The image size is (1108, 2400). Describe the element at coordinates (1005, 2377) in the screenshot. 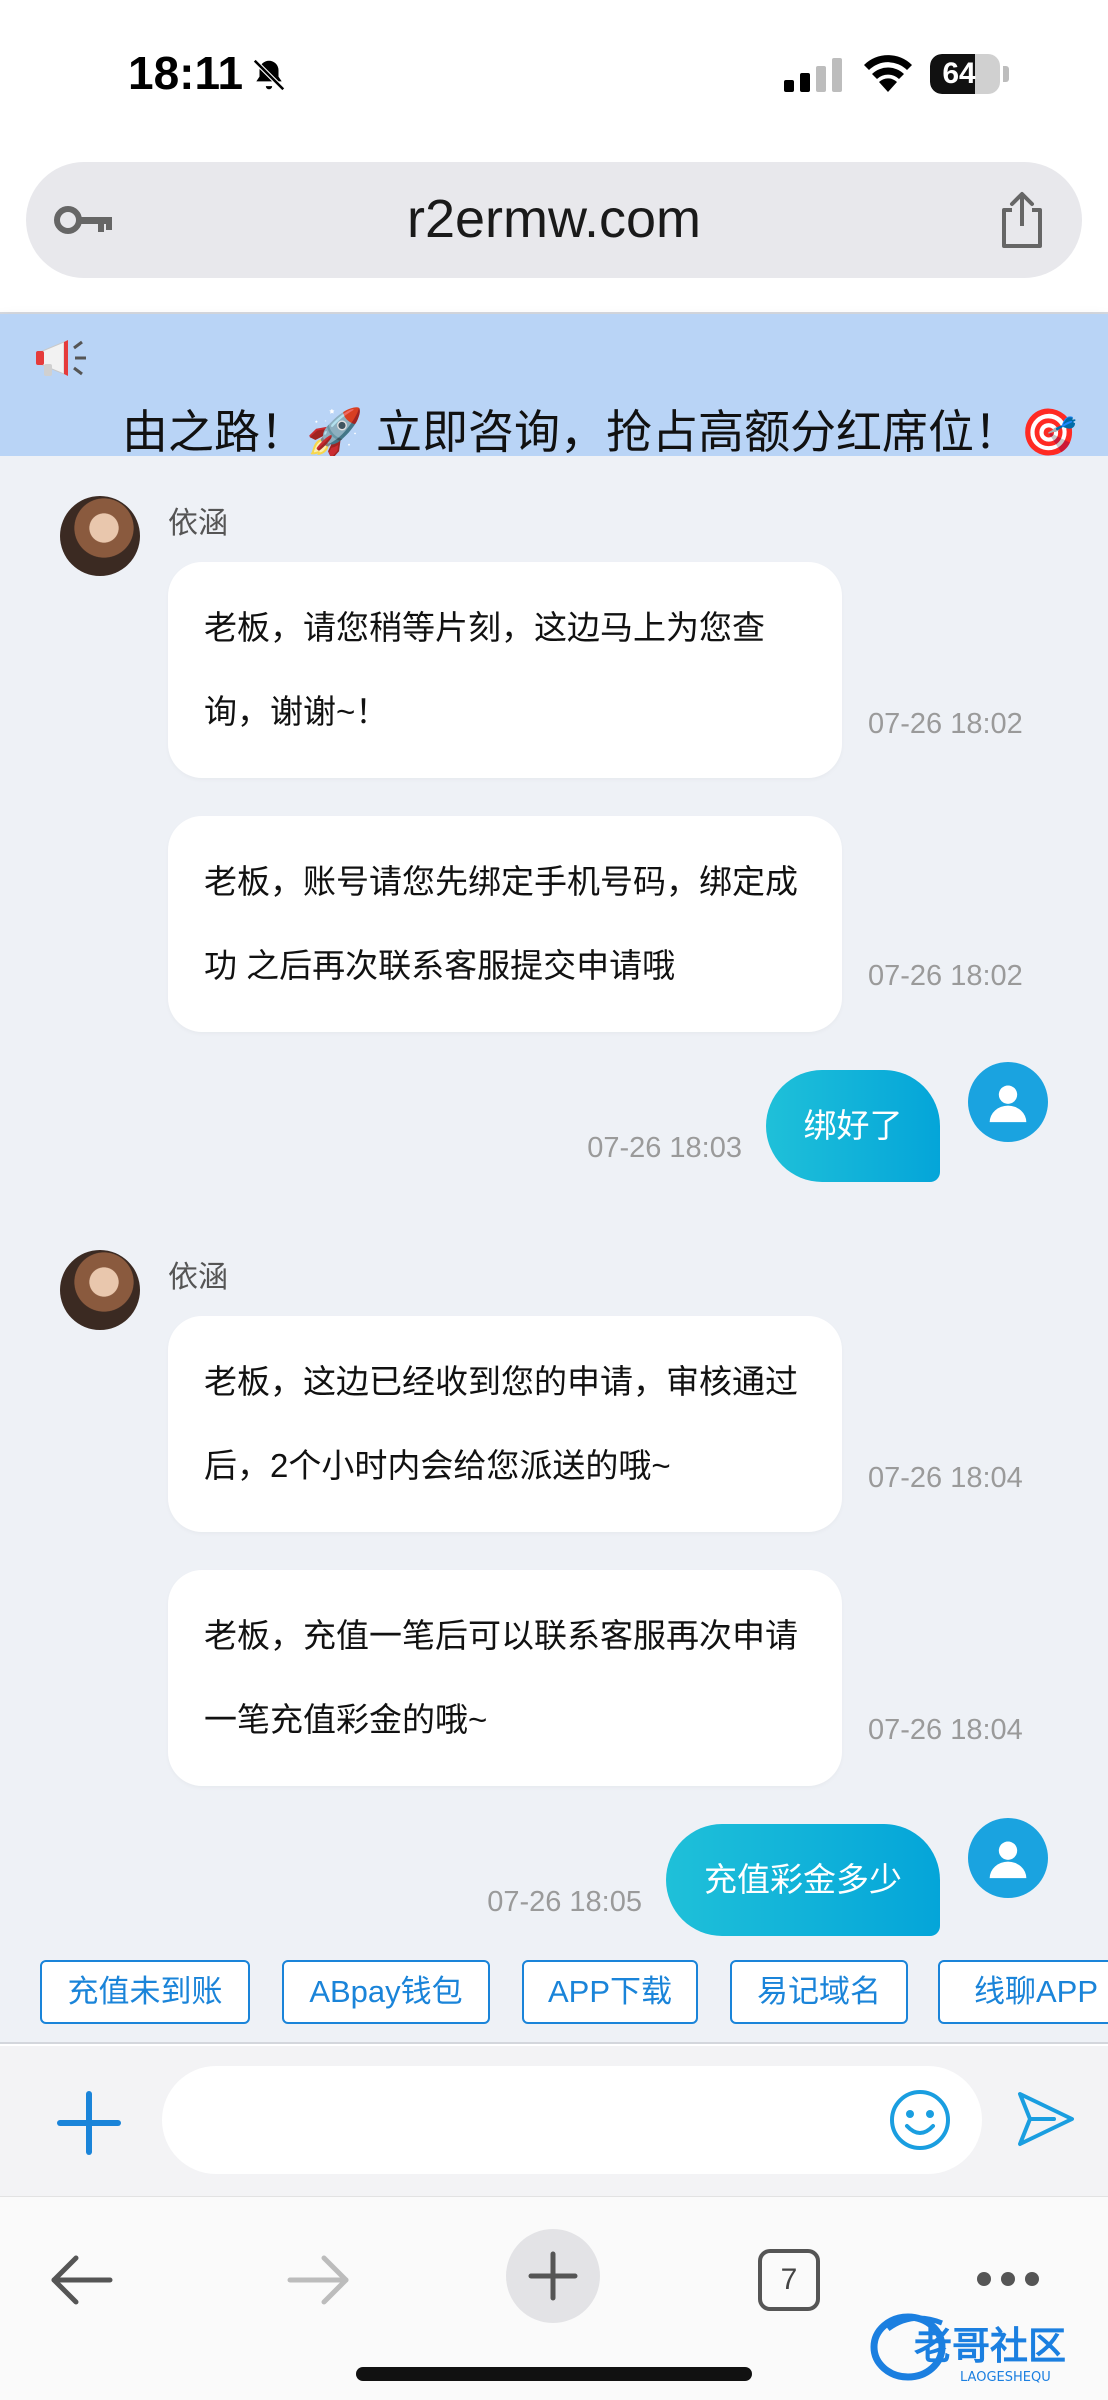

I see `watermark-subtext: LAOGESHEQU` at that location.